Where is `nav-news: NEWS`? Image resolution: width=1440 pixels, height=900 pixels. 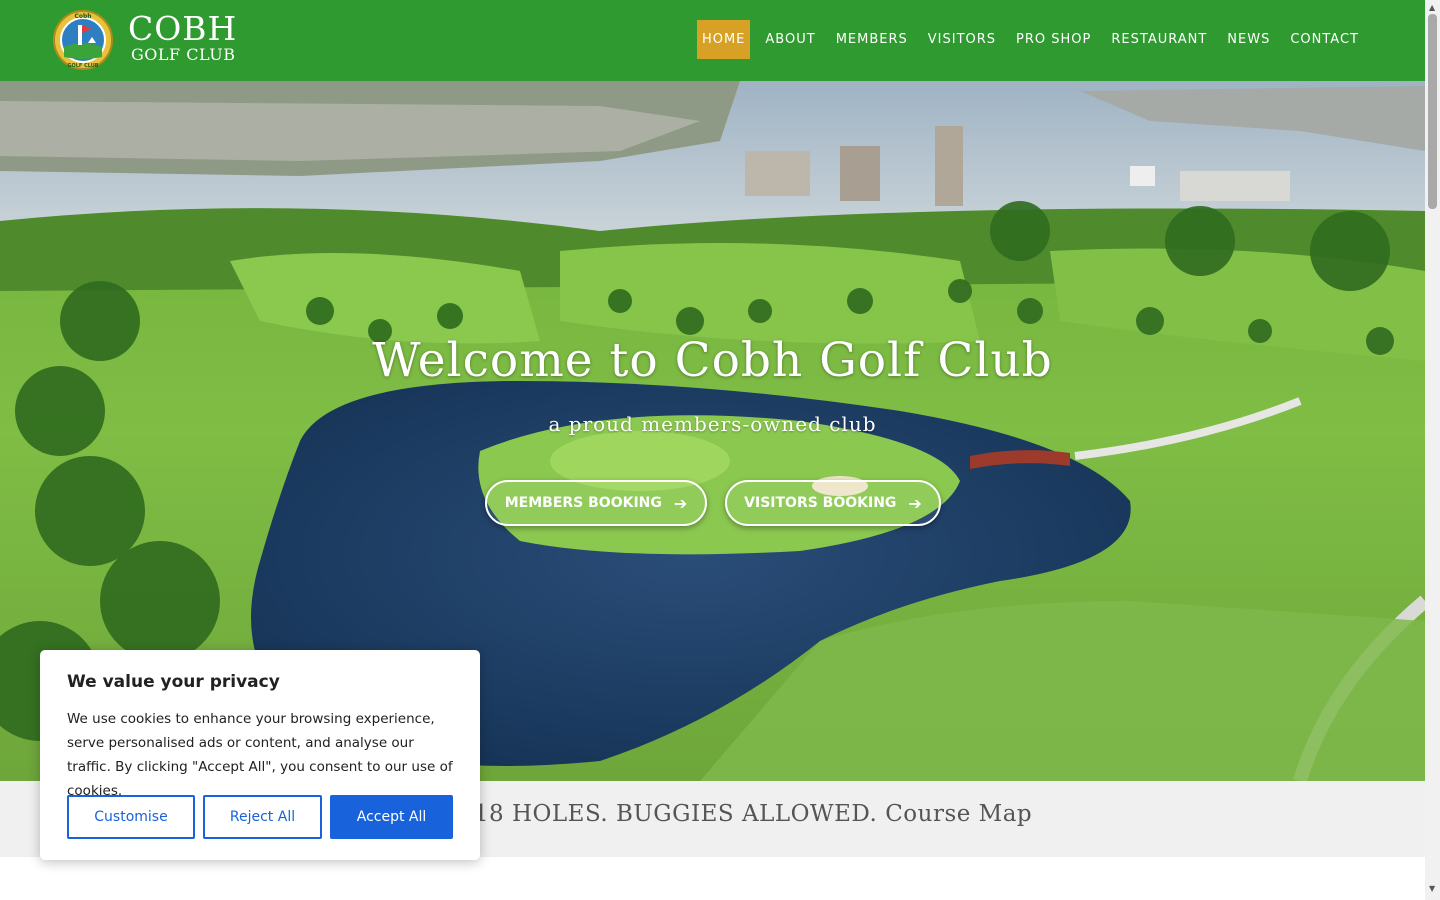 nav-news: NEWS is located at coordinates (1248, 39).